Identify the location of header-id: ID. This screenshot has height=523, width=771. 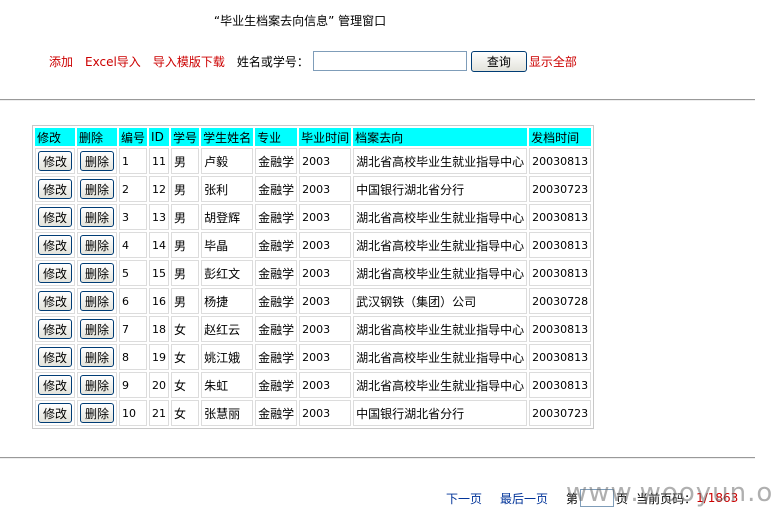
(159, 137).